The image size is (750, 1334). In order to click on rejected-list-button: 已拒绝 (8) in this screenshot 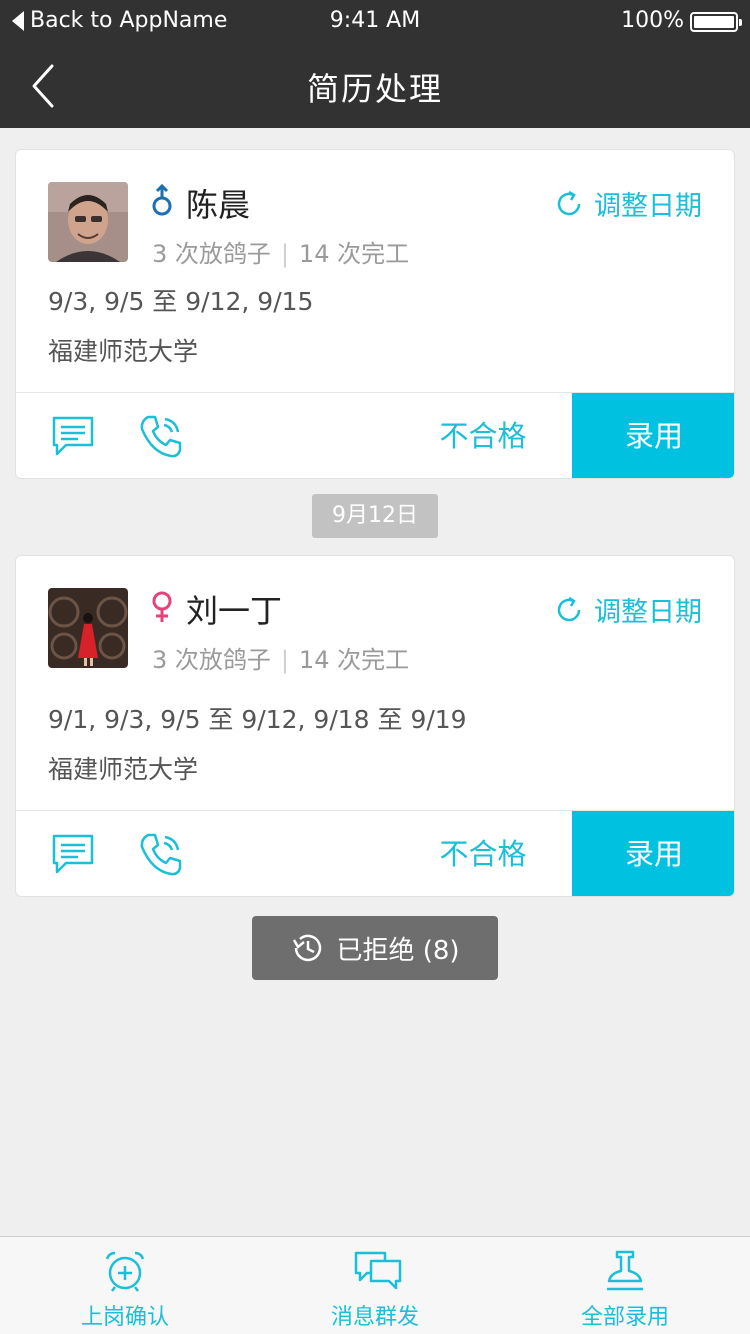, I will do `click(375, 948)`.